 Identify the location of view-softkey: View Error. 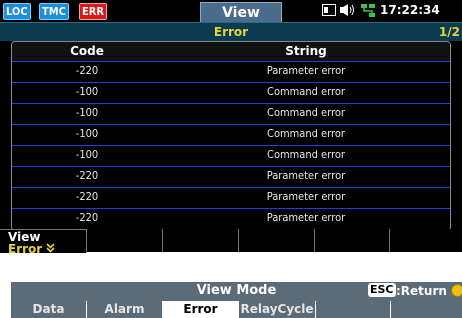
(43, 242).